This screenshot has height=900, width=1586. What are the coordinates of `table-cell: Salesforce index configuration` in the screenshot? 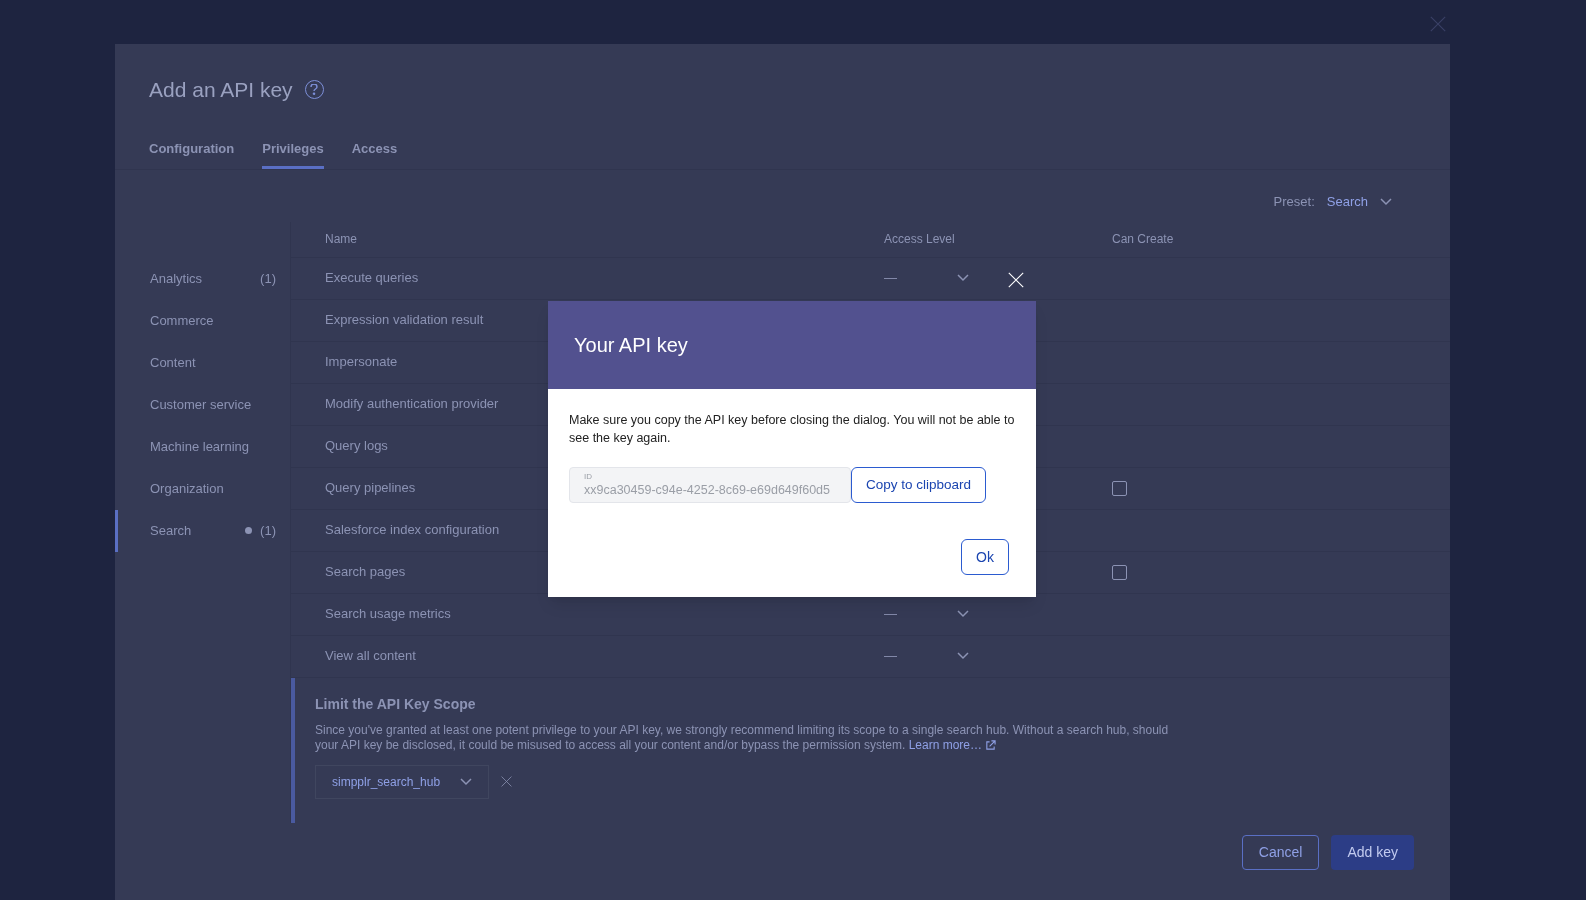 It's located at (412, 530).